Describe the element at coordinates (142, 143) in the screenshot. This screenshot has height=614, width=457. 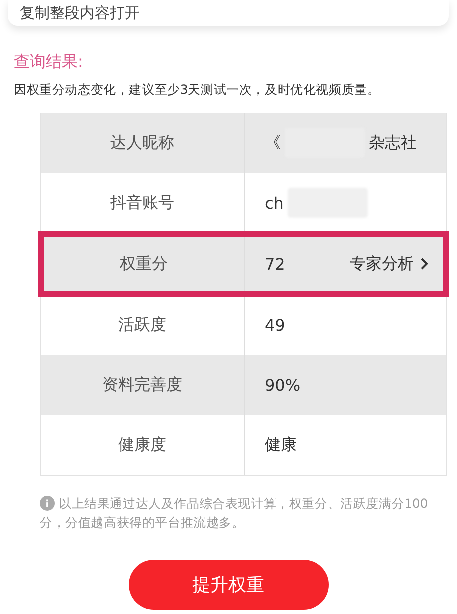
I see `row-label: 达人昵称` at that location.